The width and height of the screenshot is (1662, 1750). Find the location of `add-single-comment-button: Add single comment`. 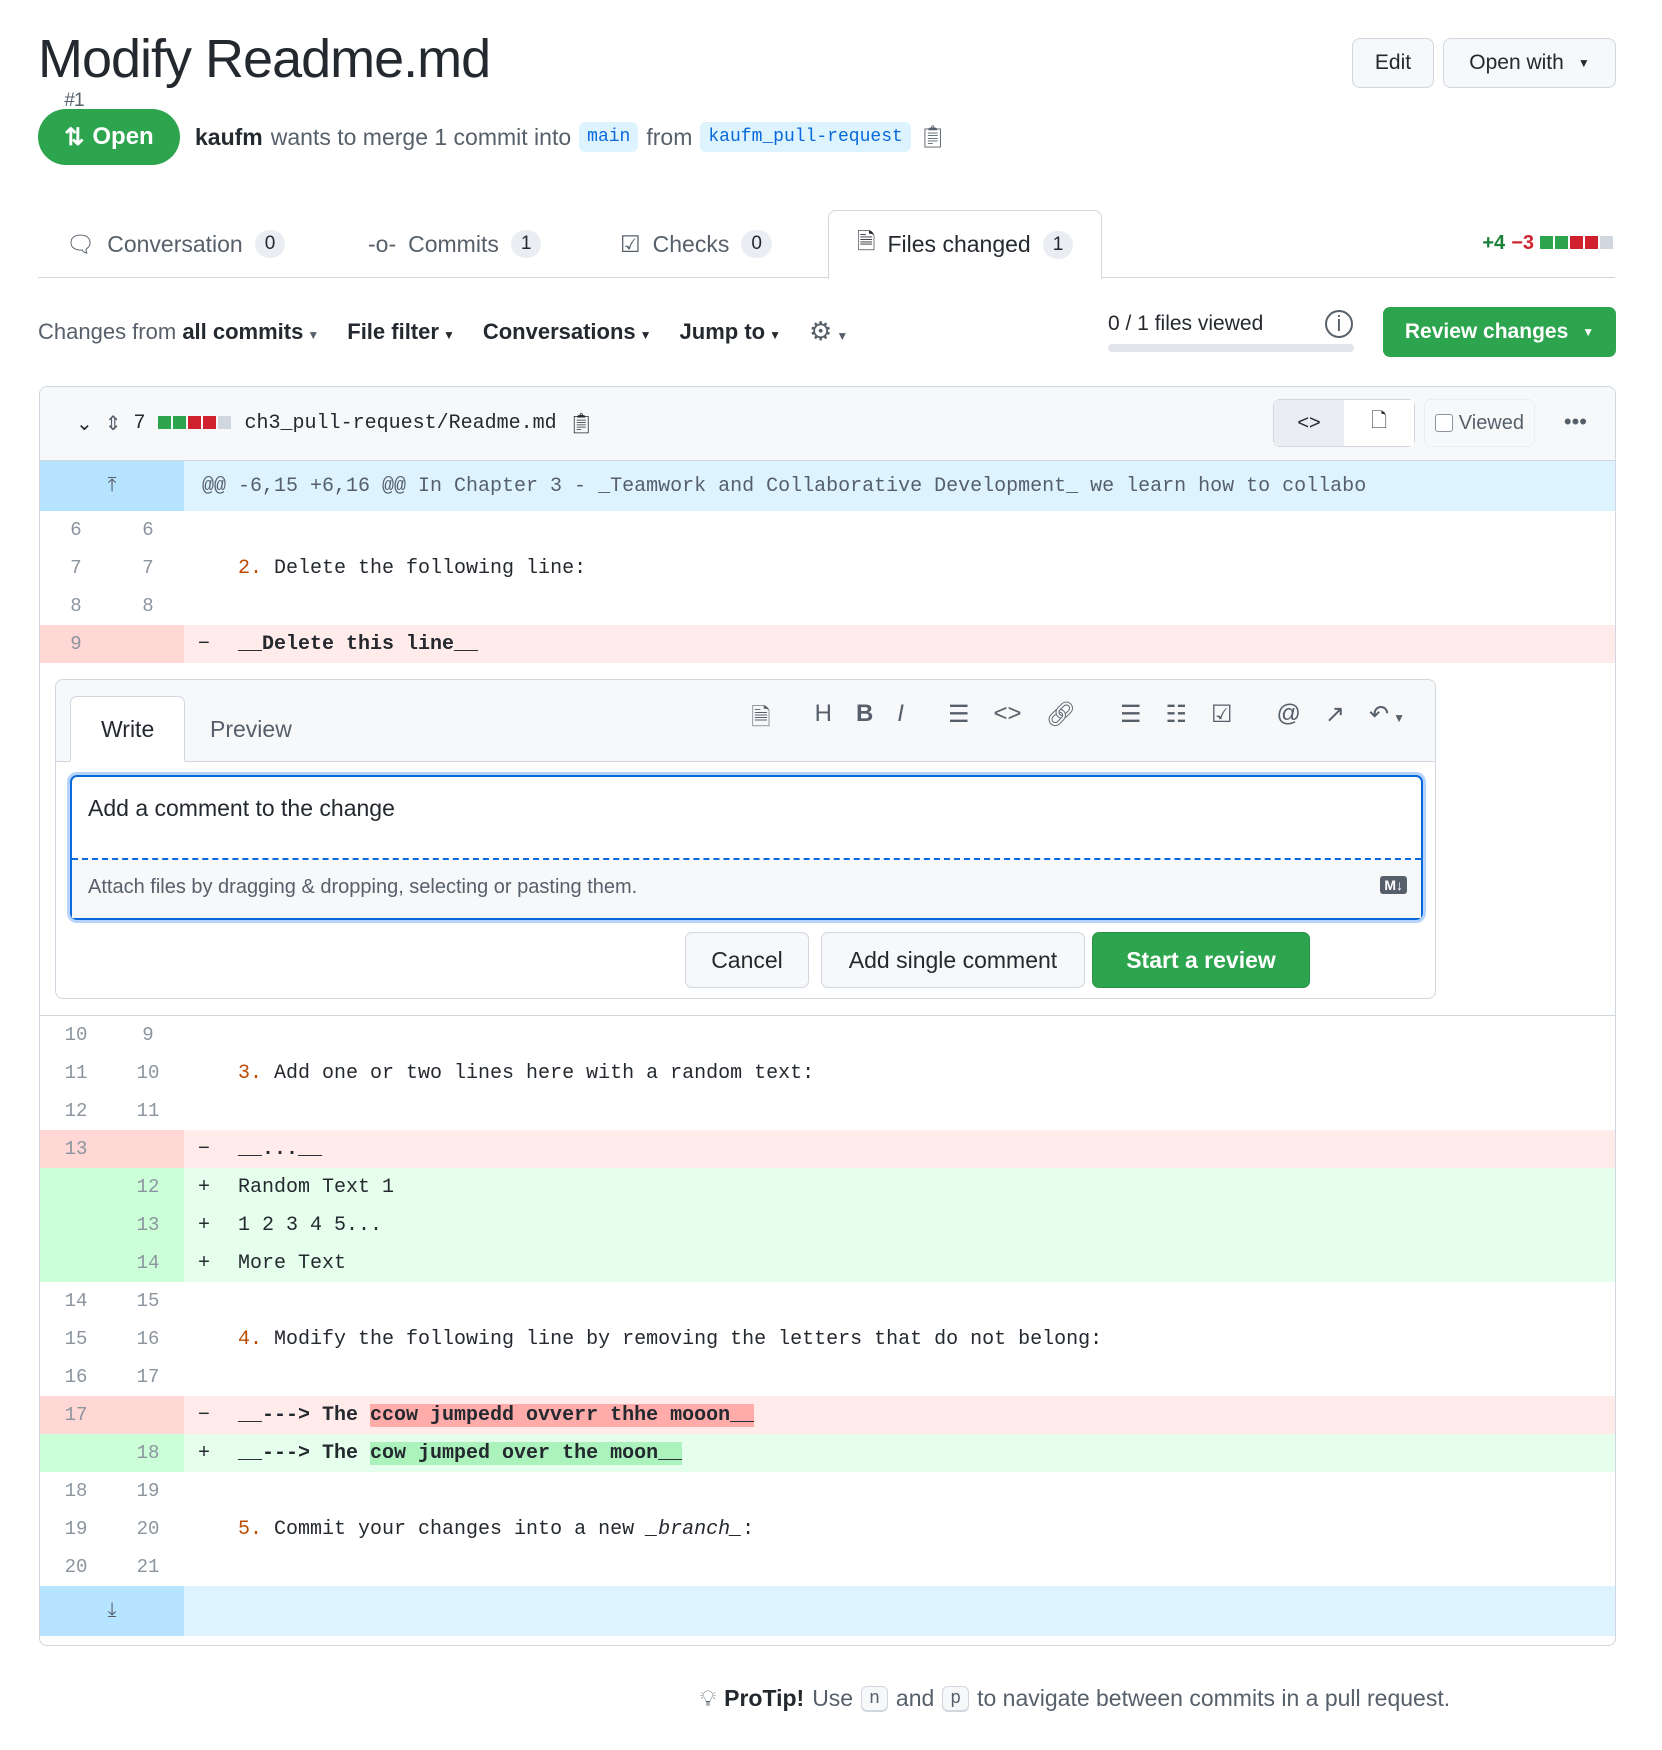

add-single-comment-button: Add single comment is located at coordinates (953, 960).